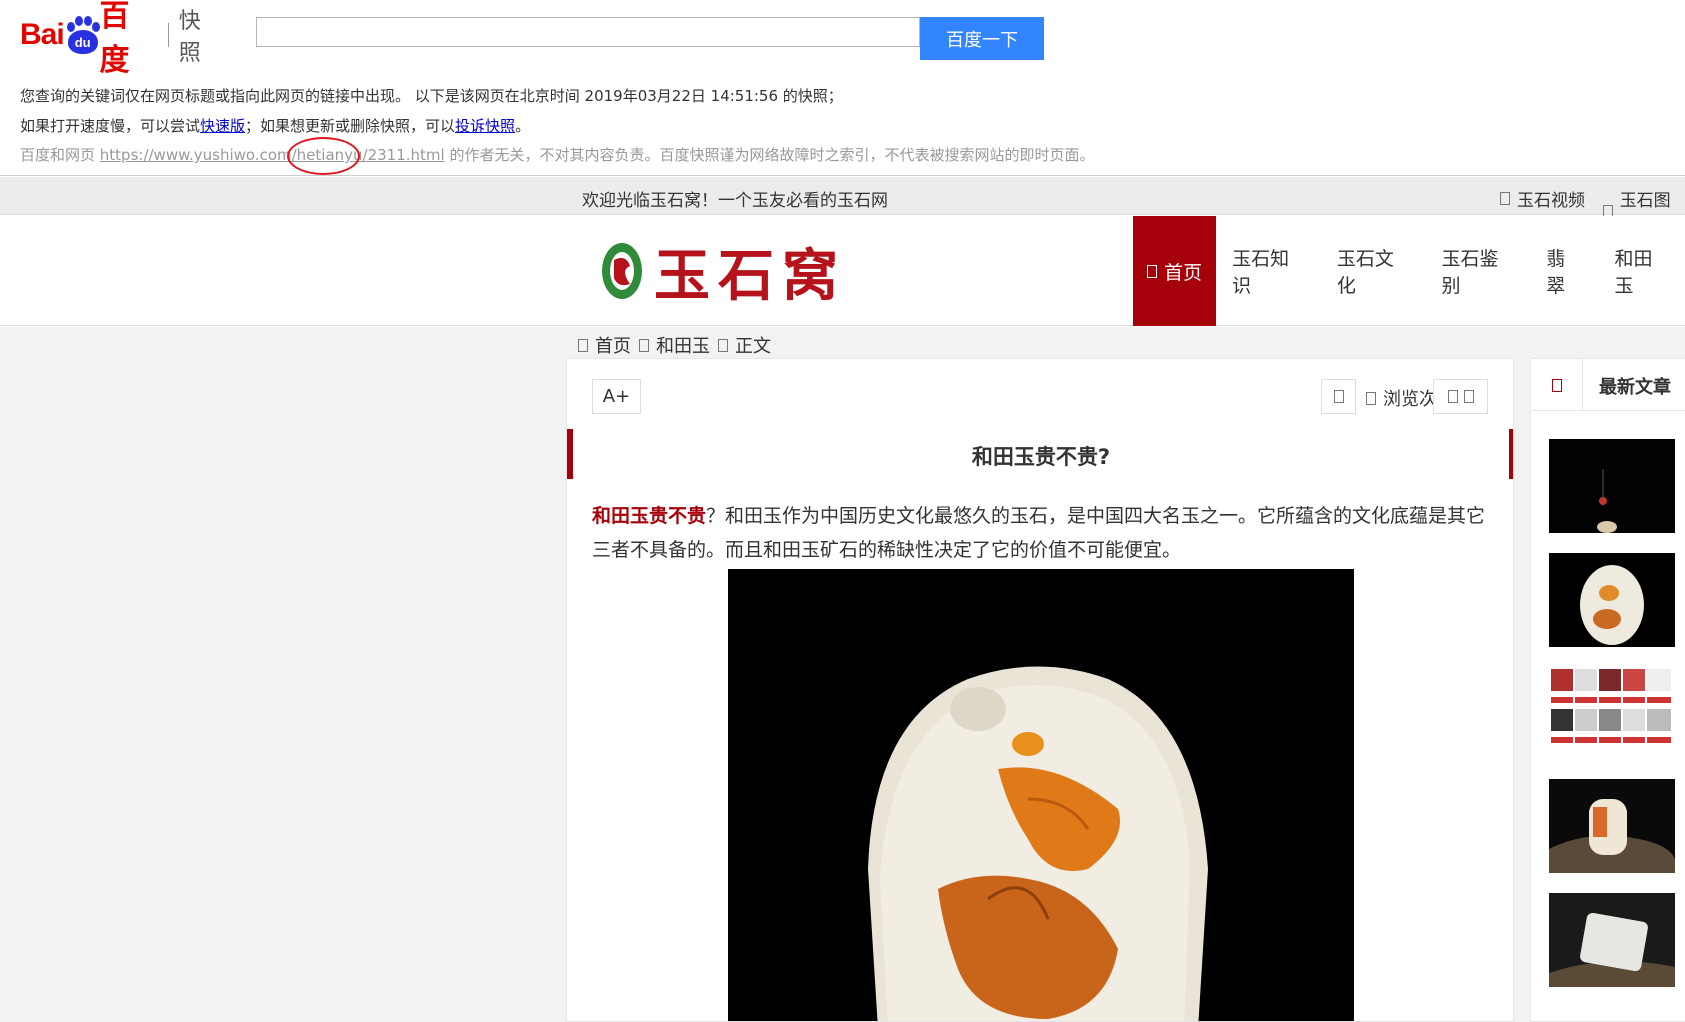 The width and height of the screenshot is (1685, 1022). I want to click on nav-home: 首页, so click(1175, 271).